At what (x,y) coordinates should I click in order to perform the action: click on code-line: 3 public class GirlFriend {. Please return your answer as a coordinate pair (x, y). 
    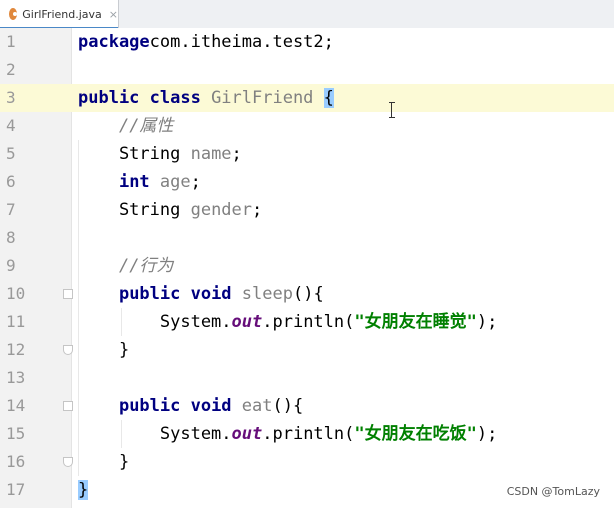
    Looking at the image, I should click on (307, 98).